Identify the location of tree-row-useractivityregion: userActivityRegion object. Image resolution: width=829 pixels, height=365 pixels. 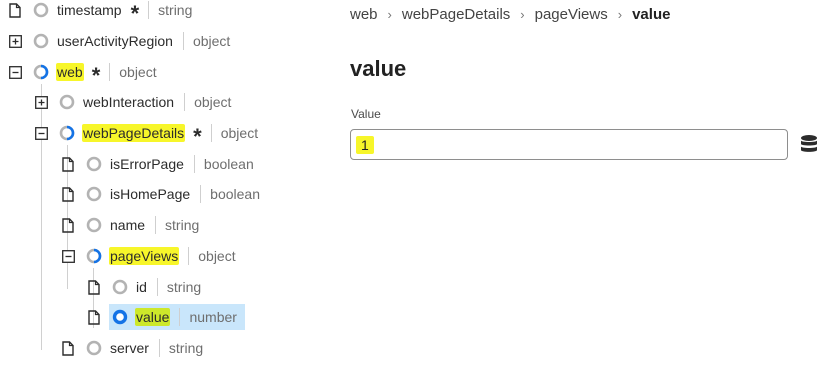
(117, 41).